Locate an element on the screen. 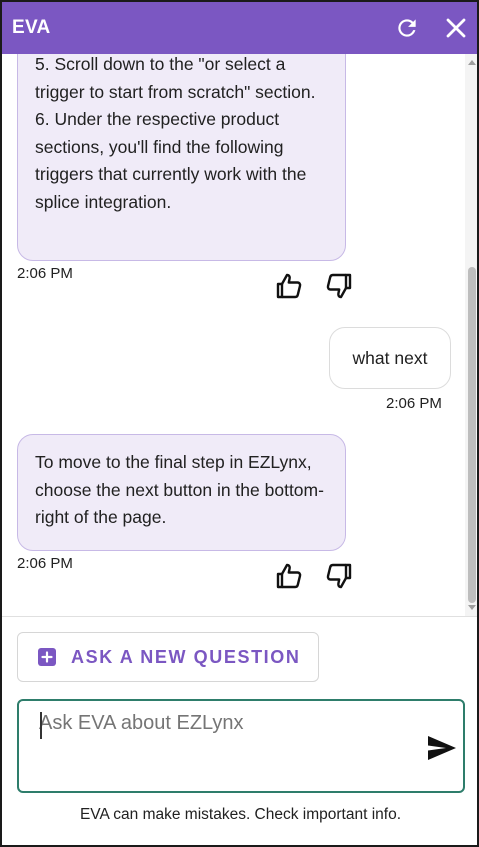  send-icon is located at coordinates (442, 748).